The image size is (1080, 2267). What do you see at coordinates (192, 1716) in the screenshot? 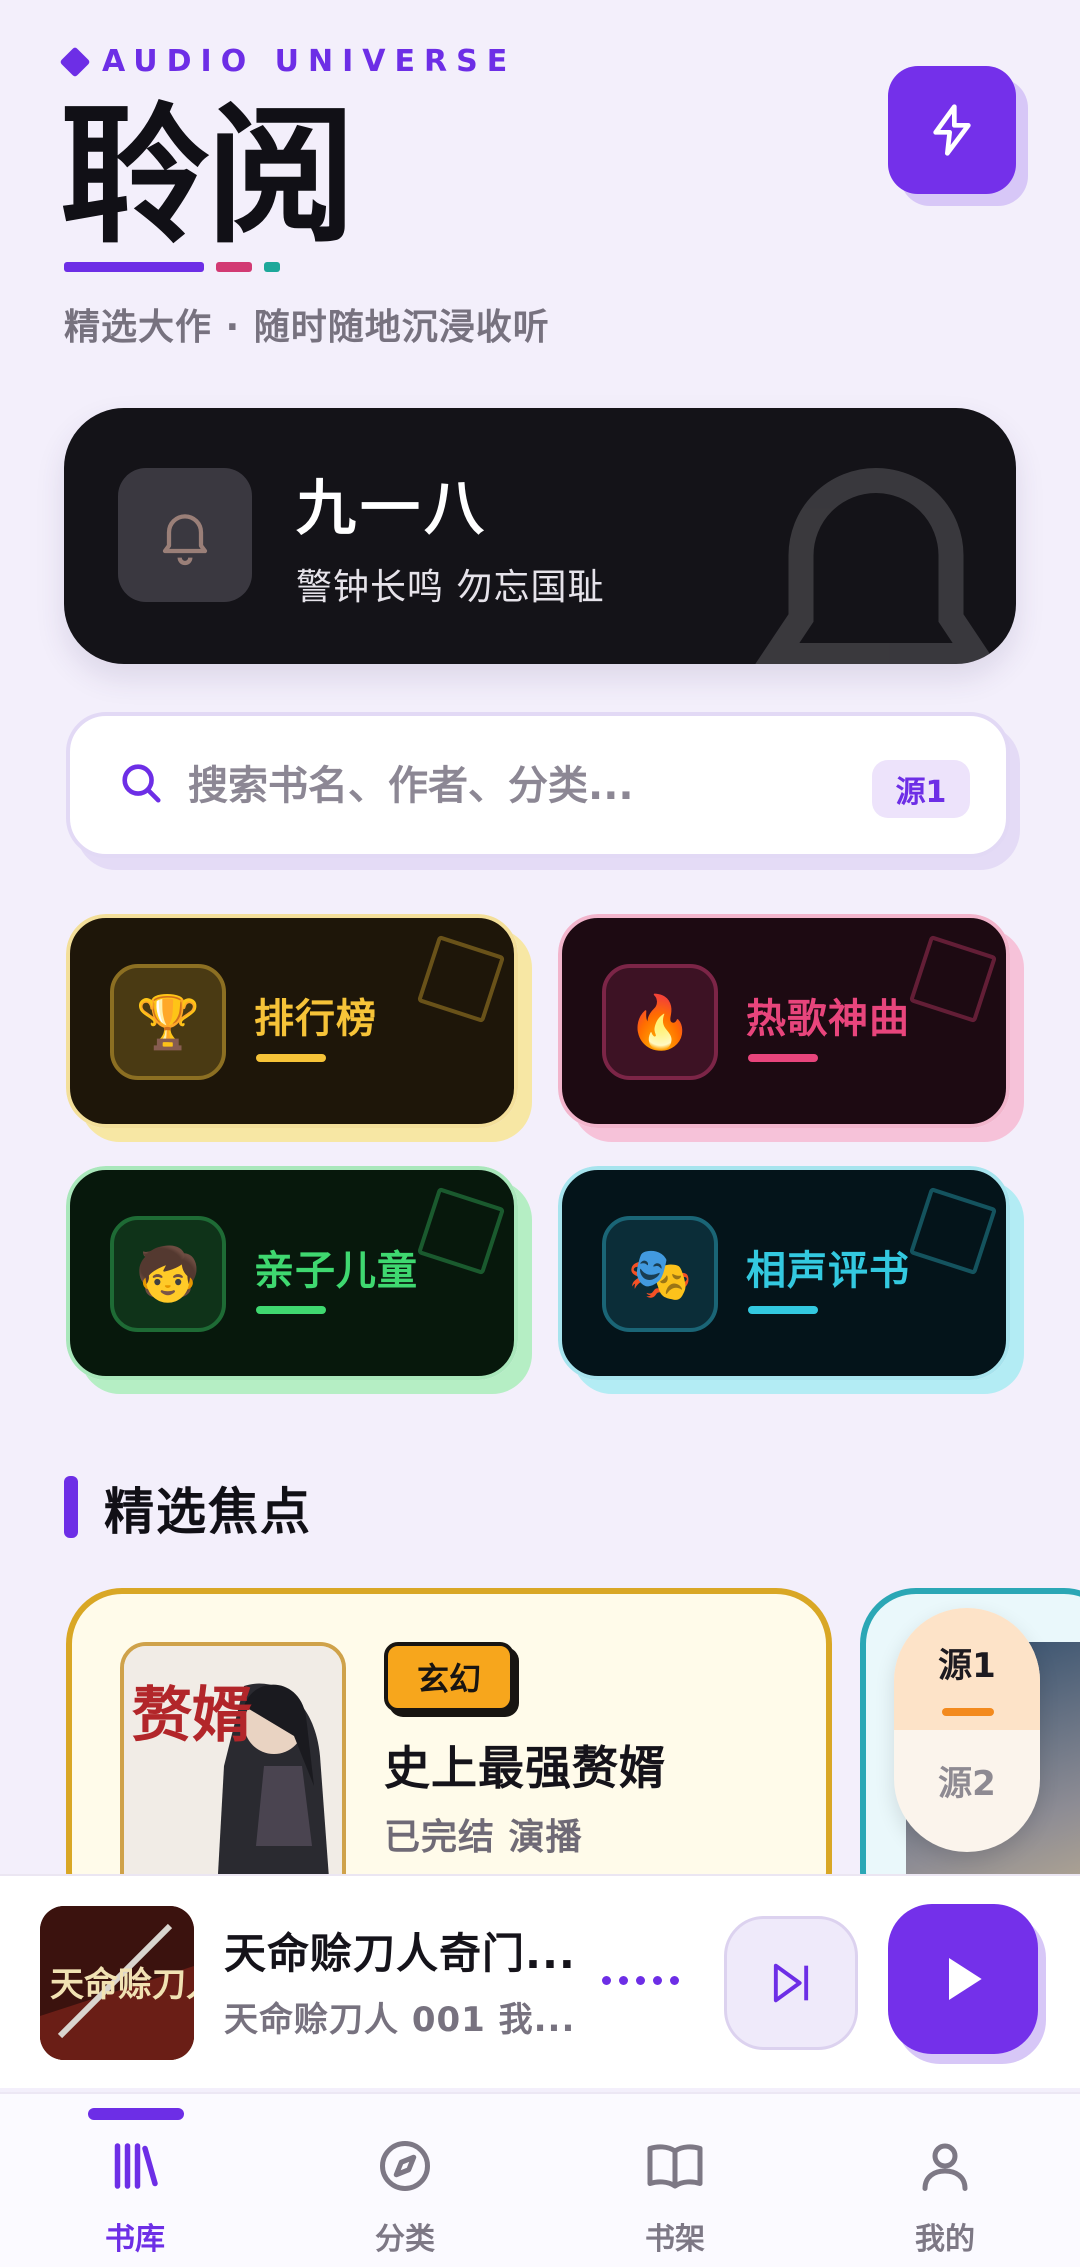
I see `cover-title: 赘婿` at bounding box center [192, 1716].